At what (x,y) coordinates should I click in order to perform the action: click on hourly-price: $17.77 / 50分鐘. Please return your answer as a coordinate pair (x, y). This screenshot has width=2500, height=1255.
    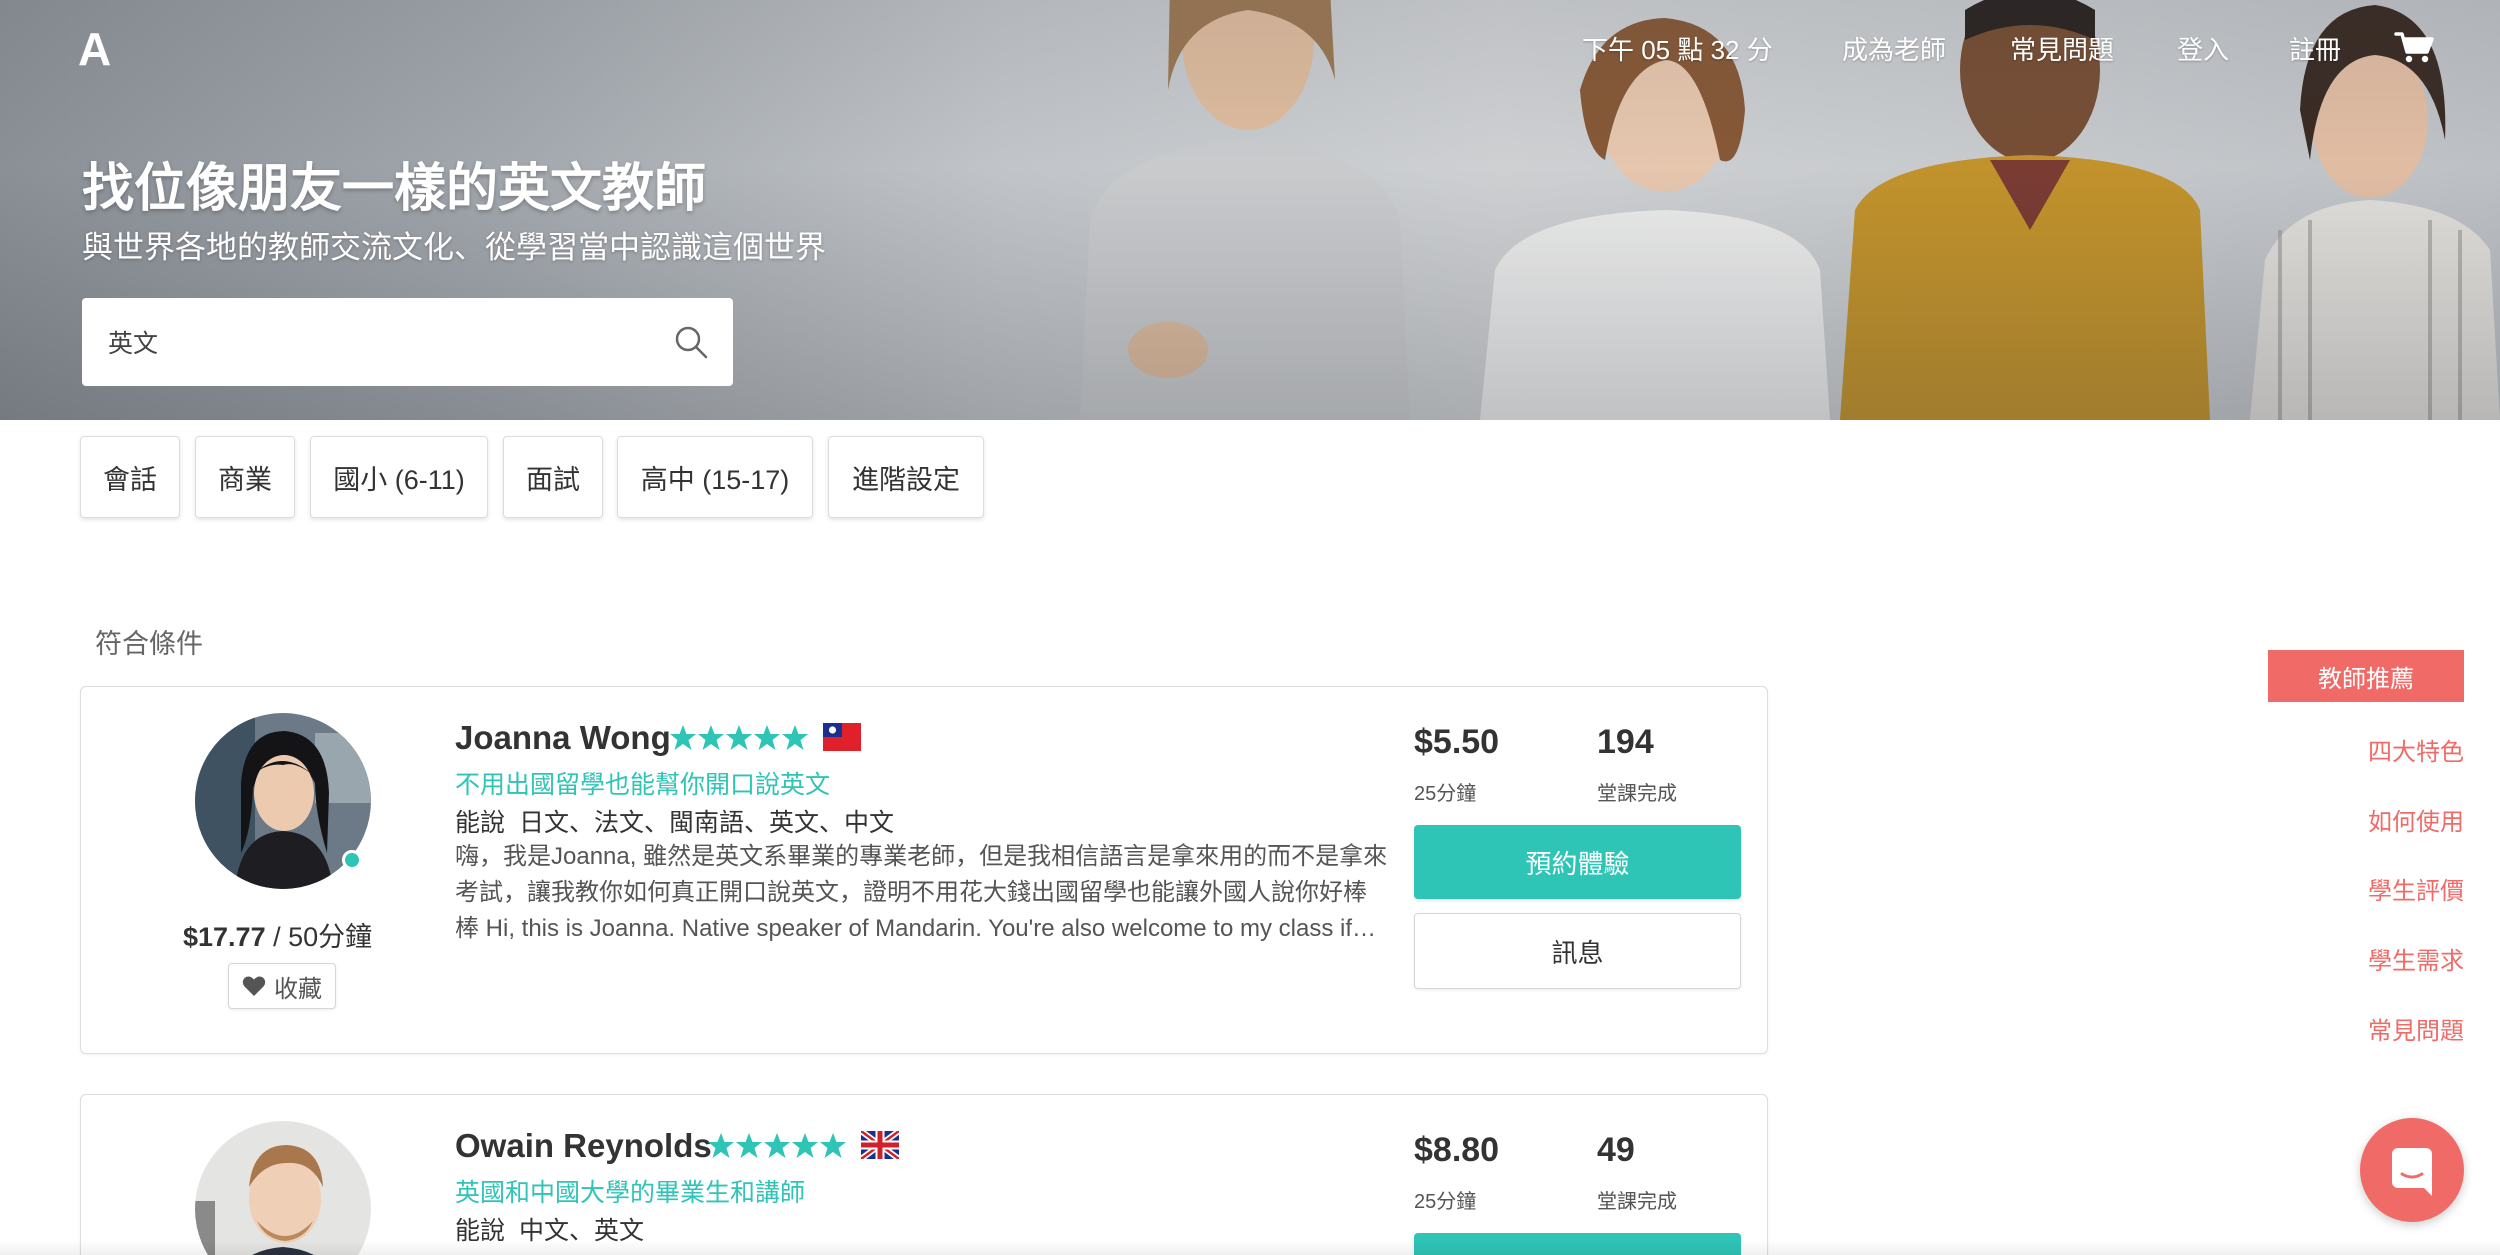
    Looking at the image, I should click on (278, 937).